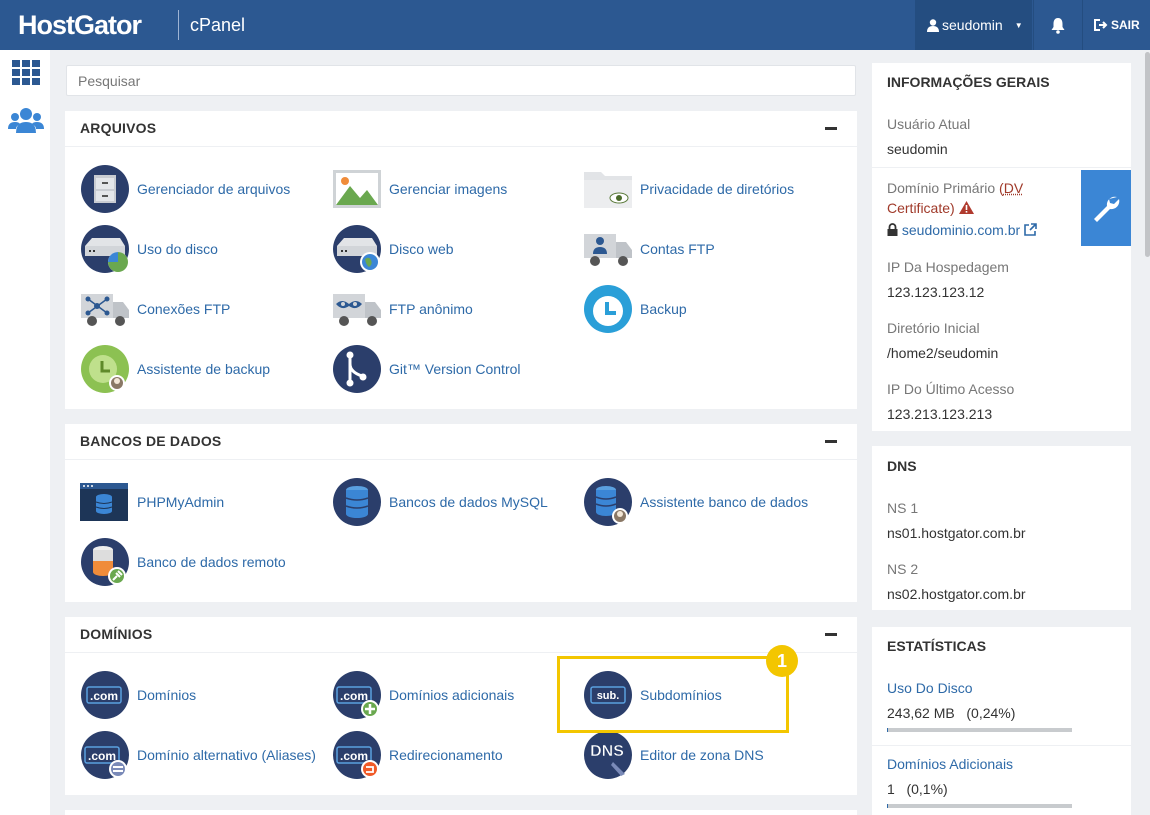  What do you see at coordinates (105, 189) in the screenshot?
I see `file-cabinet-icon` at bounding box center [105, 189].